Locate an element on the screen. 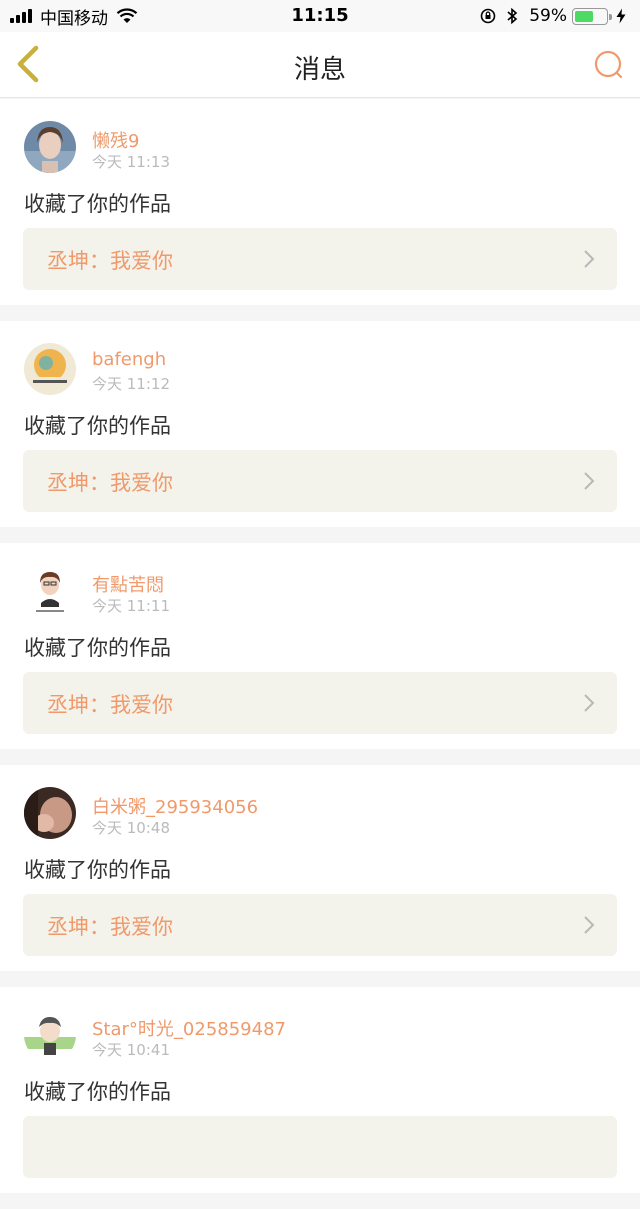 This screenshot has width=640, height=1209. user-name: Star°时光_025859487 is located at coordinates (189, 1028).